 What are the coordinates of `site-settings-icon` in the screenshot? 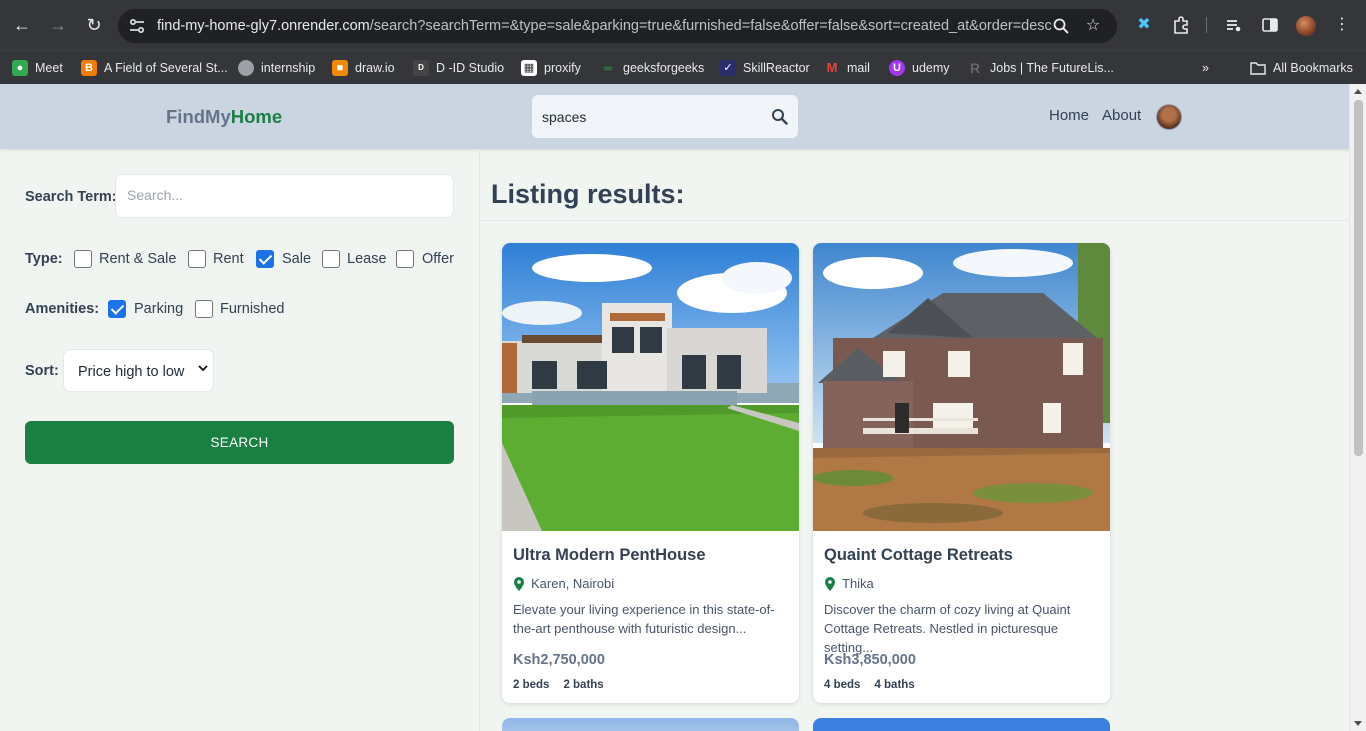 It's located at (137, 26).